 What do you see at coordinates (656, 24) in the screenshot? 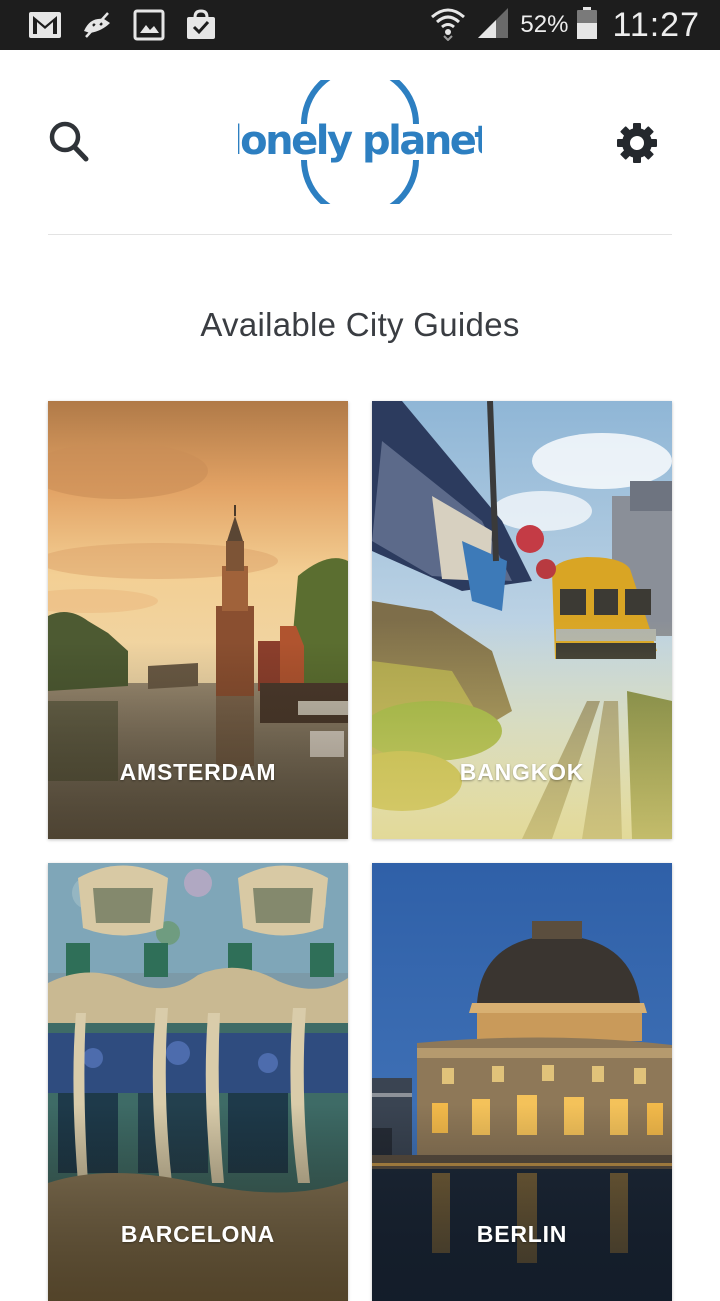
I see `clock: 11:27` at bounding box center [656, 24].